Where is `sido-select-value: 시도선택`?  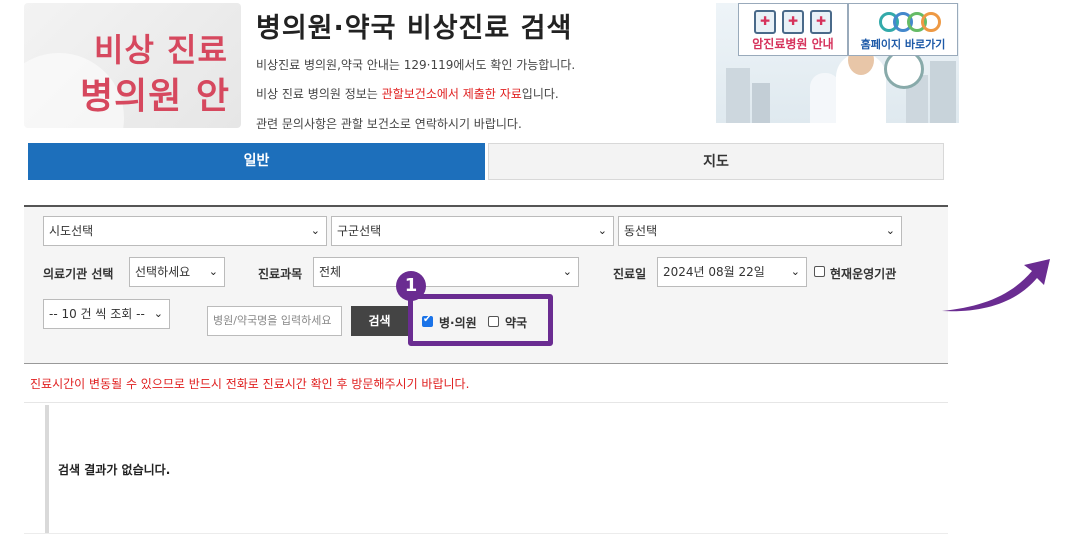
sido-select-value: 시도선택 is located at coordinates (71, 231).